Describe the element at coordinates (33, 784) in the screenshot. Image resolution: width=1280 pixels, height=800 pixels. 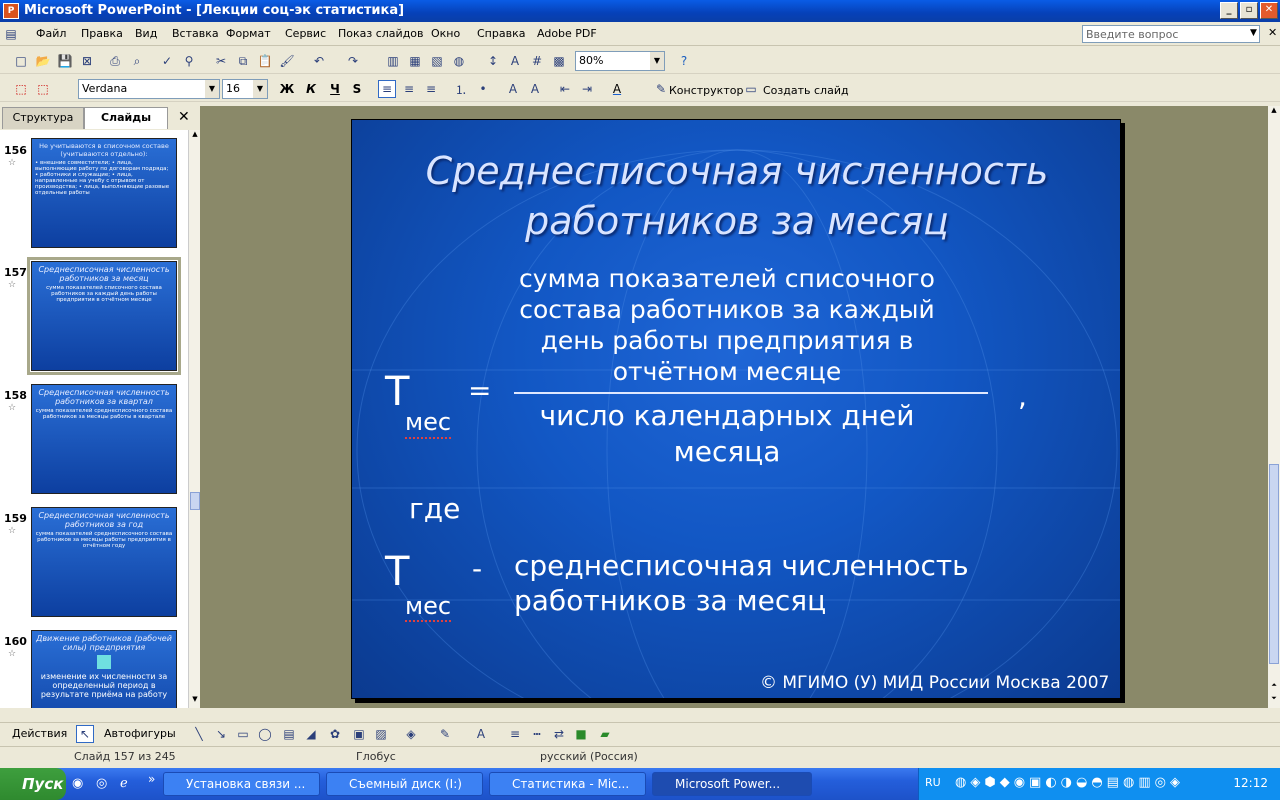
I see `start-button: Пуск` at that location.